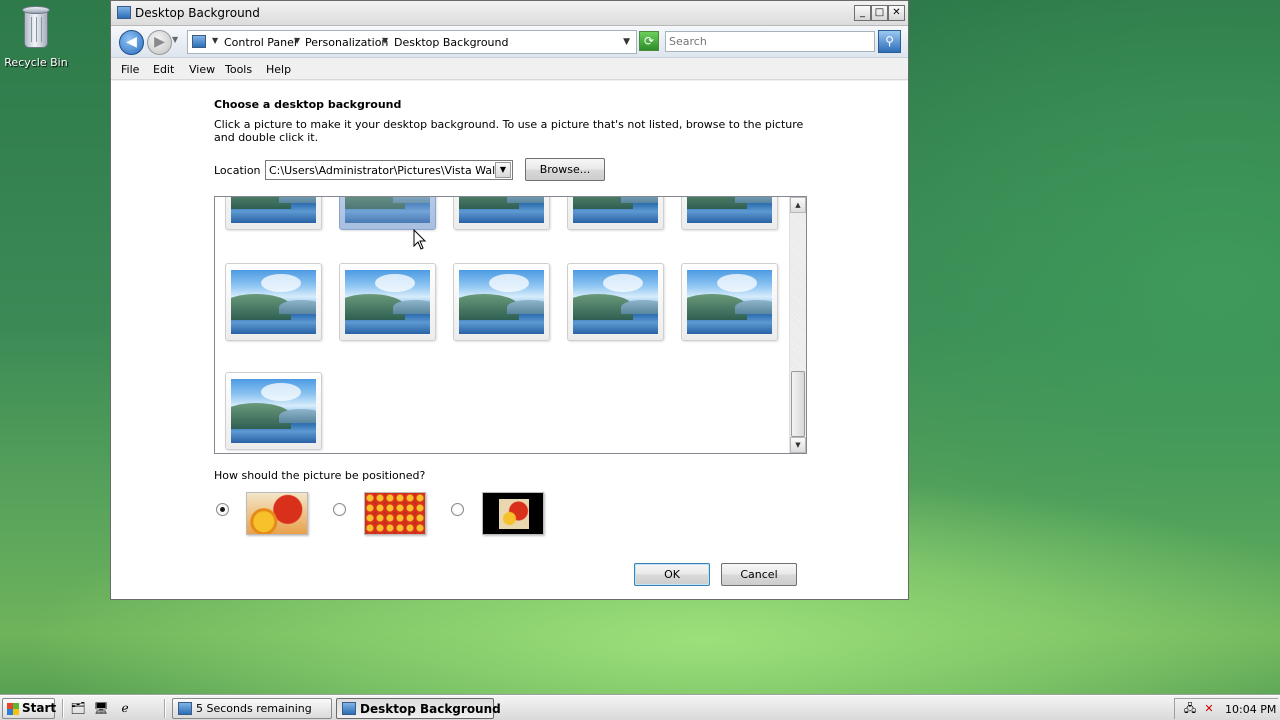 Image resolution: width=1280 pixels, height=720 pixels. I want to click on title-bar: Desktop Background _ □ ✕, so click(509, 13).